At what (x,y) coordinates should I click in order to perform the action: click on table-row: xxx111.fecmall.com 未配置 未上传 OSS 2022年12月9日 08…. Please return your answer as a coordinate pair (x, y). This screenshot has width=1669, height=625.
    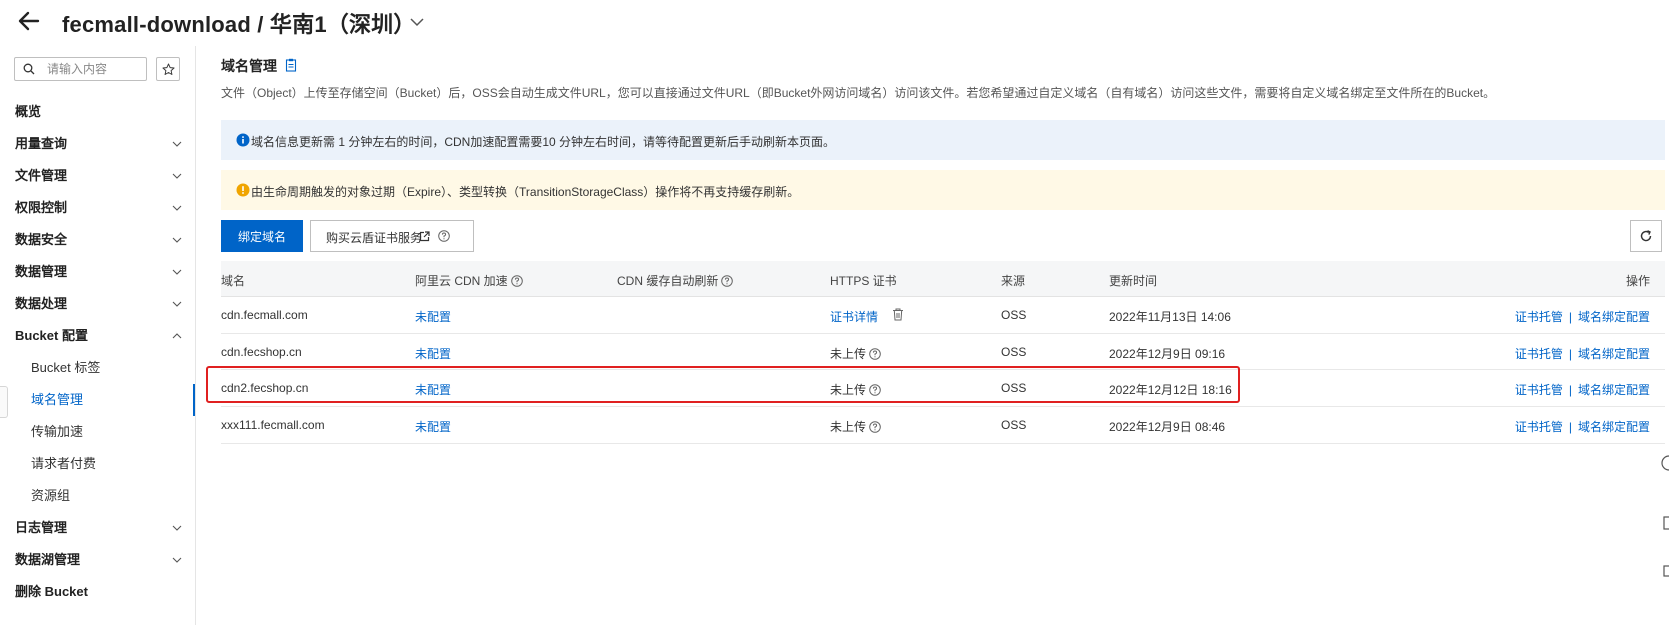
    Looking at the image, I should click on (943, 425).